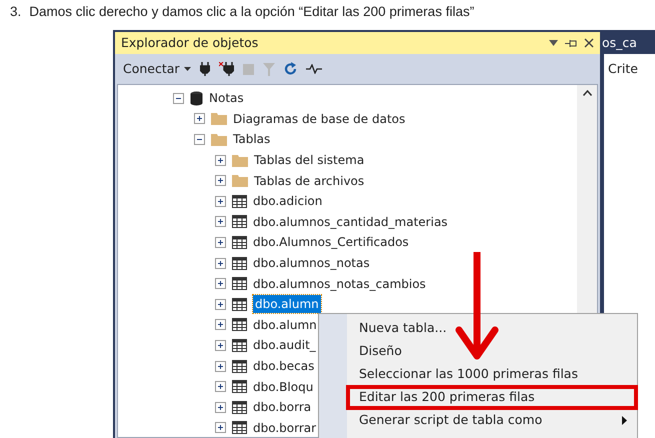  What do you see at coordinates (196, 98) in the screenshot?
I see `database-icon` at bounding box center [196, 98].